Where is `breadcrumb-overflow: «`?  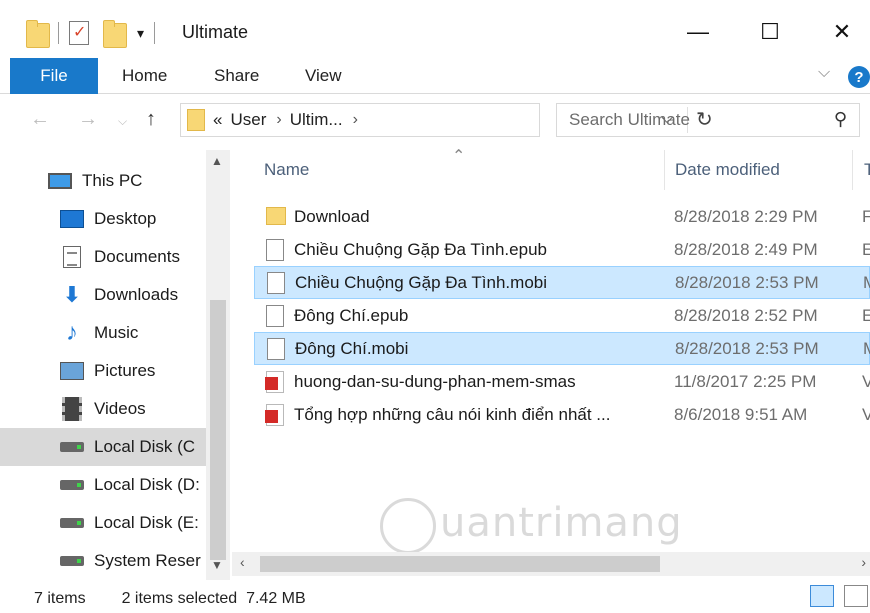 breadcrumb-overflow: « is located at coordinates (217, 120).